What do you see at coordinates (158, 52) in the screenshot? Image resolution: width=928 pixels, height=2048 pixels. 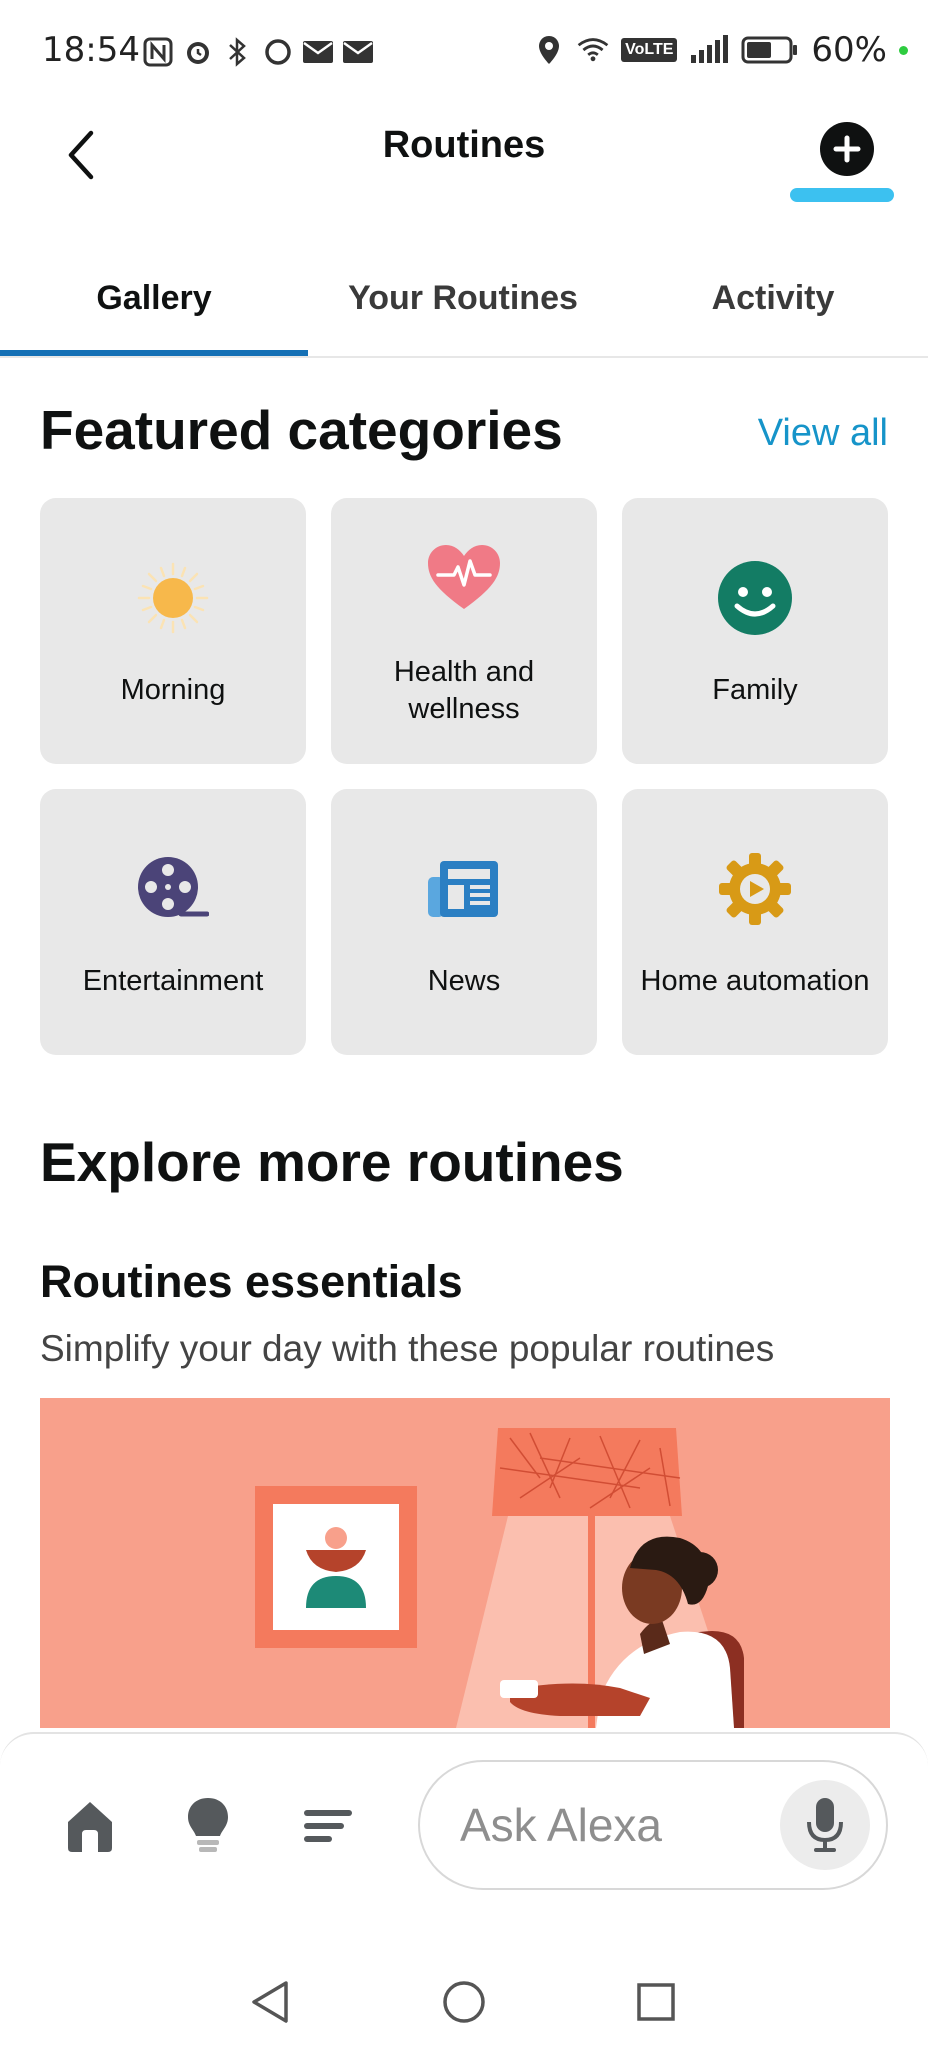 I see `nfc-icon` at bounding box center [158, 52].